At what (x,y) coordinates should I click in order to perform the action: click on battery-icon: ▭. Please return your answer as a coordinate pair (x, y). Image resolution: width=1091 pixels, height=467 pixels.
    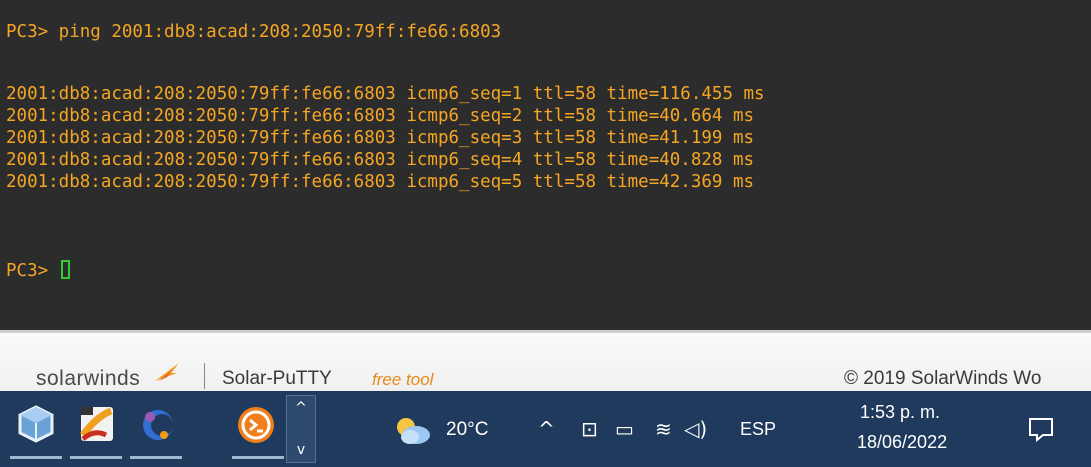
    Looking at the image, I should click on (624, 429).